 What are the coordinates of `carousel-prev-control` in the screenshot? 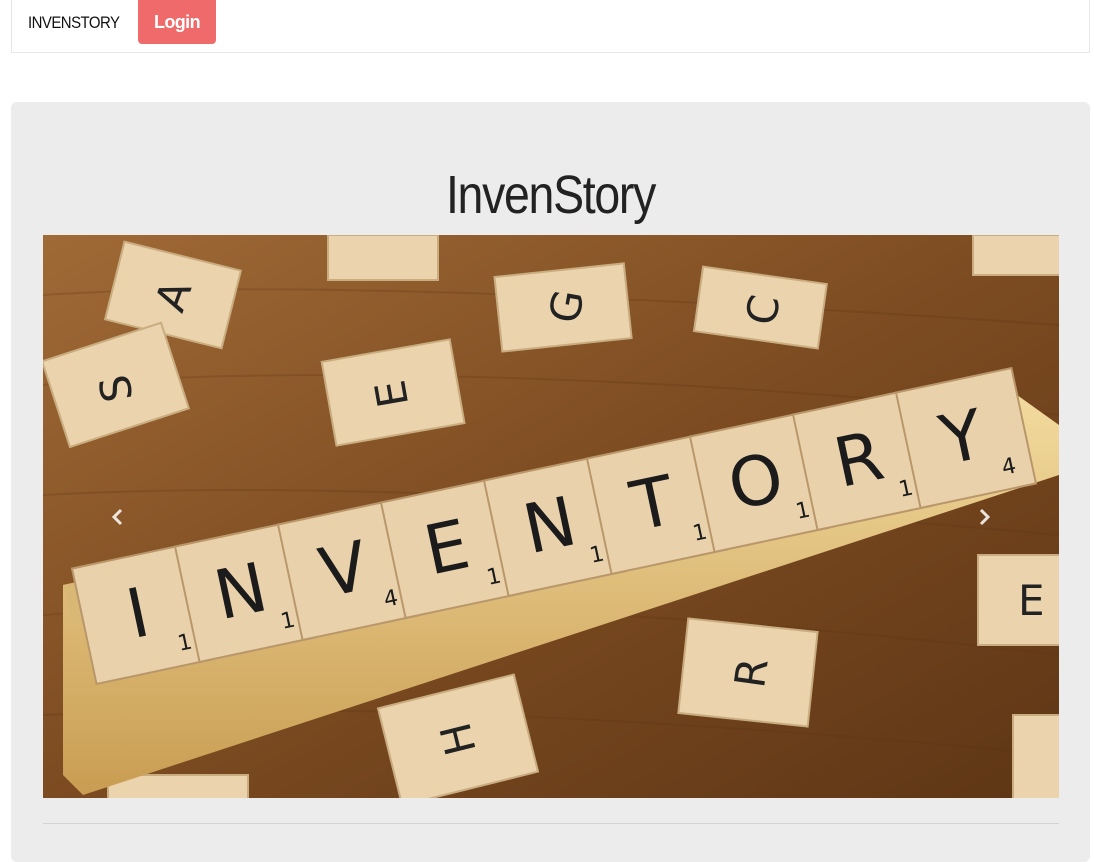 It's located at (118, 516).